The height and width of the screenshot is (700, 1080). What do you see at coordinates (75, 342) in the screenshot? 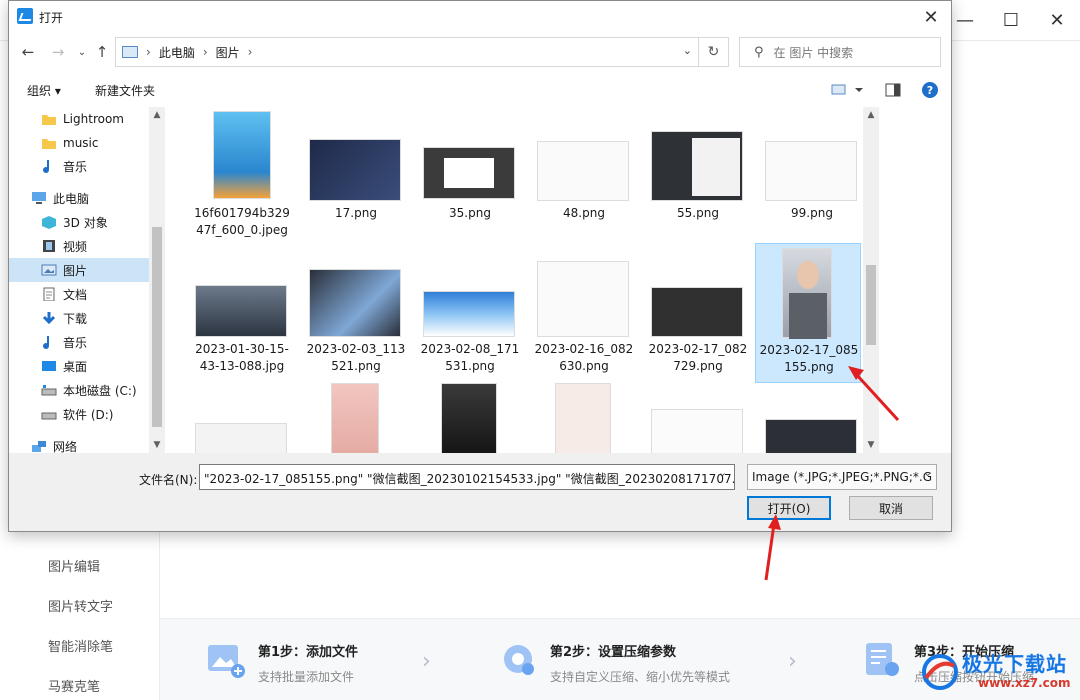
I see `nav-item-label: 音乐` at bounding box center [75, 342].